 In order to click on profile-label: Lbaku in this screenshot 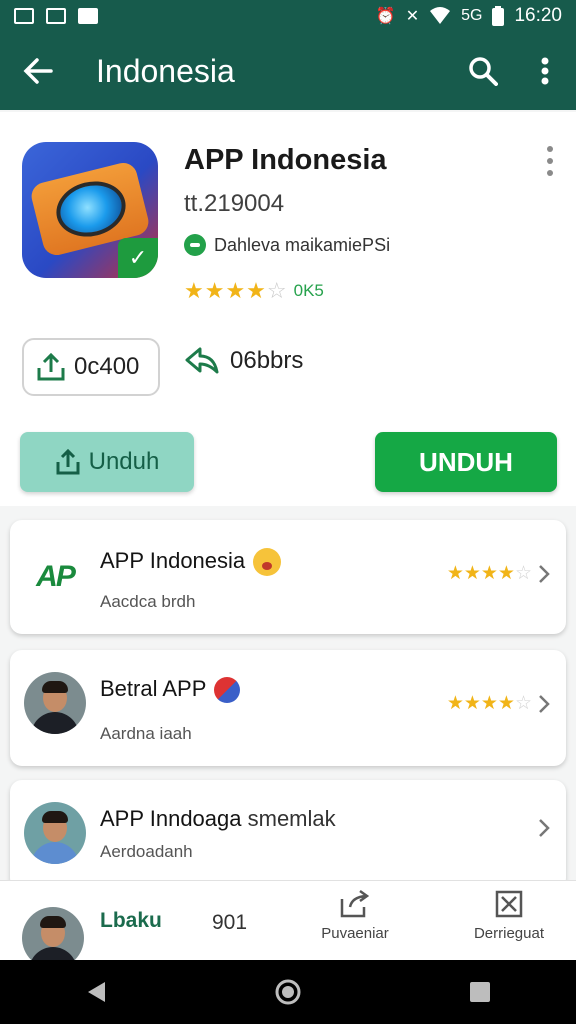, I will do `click(131, 921)`.